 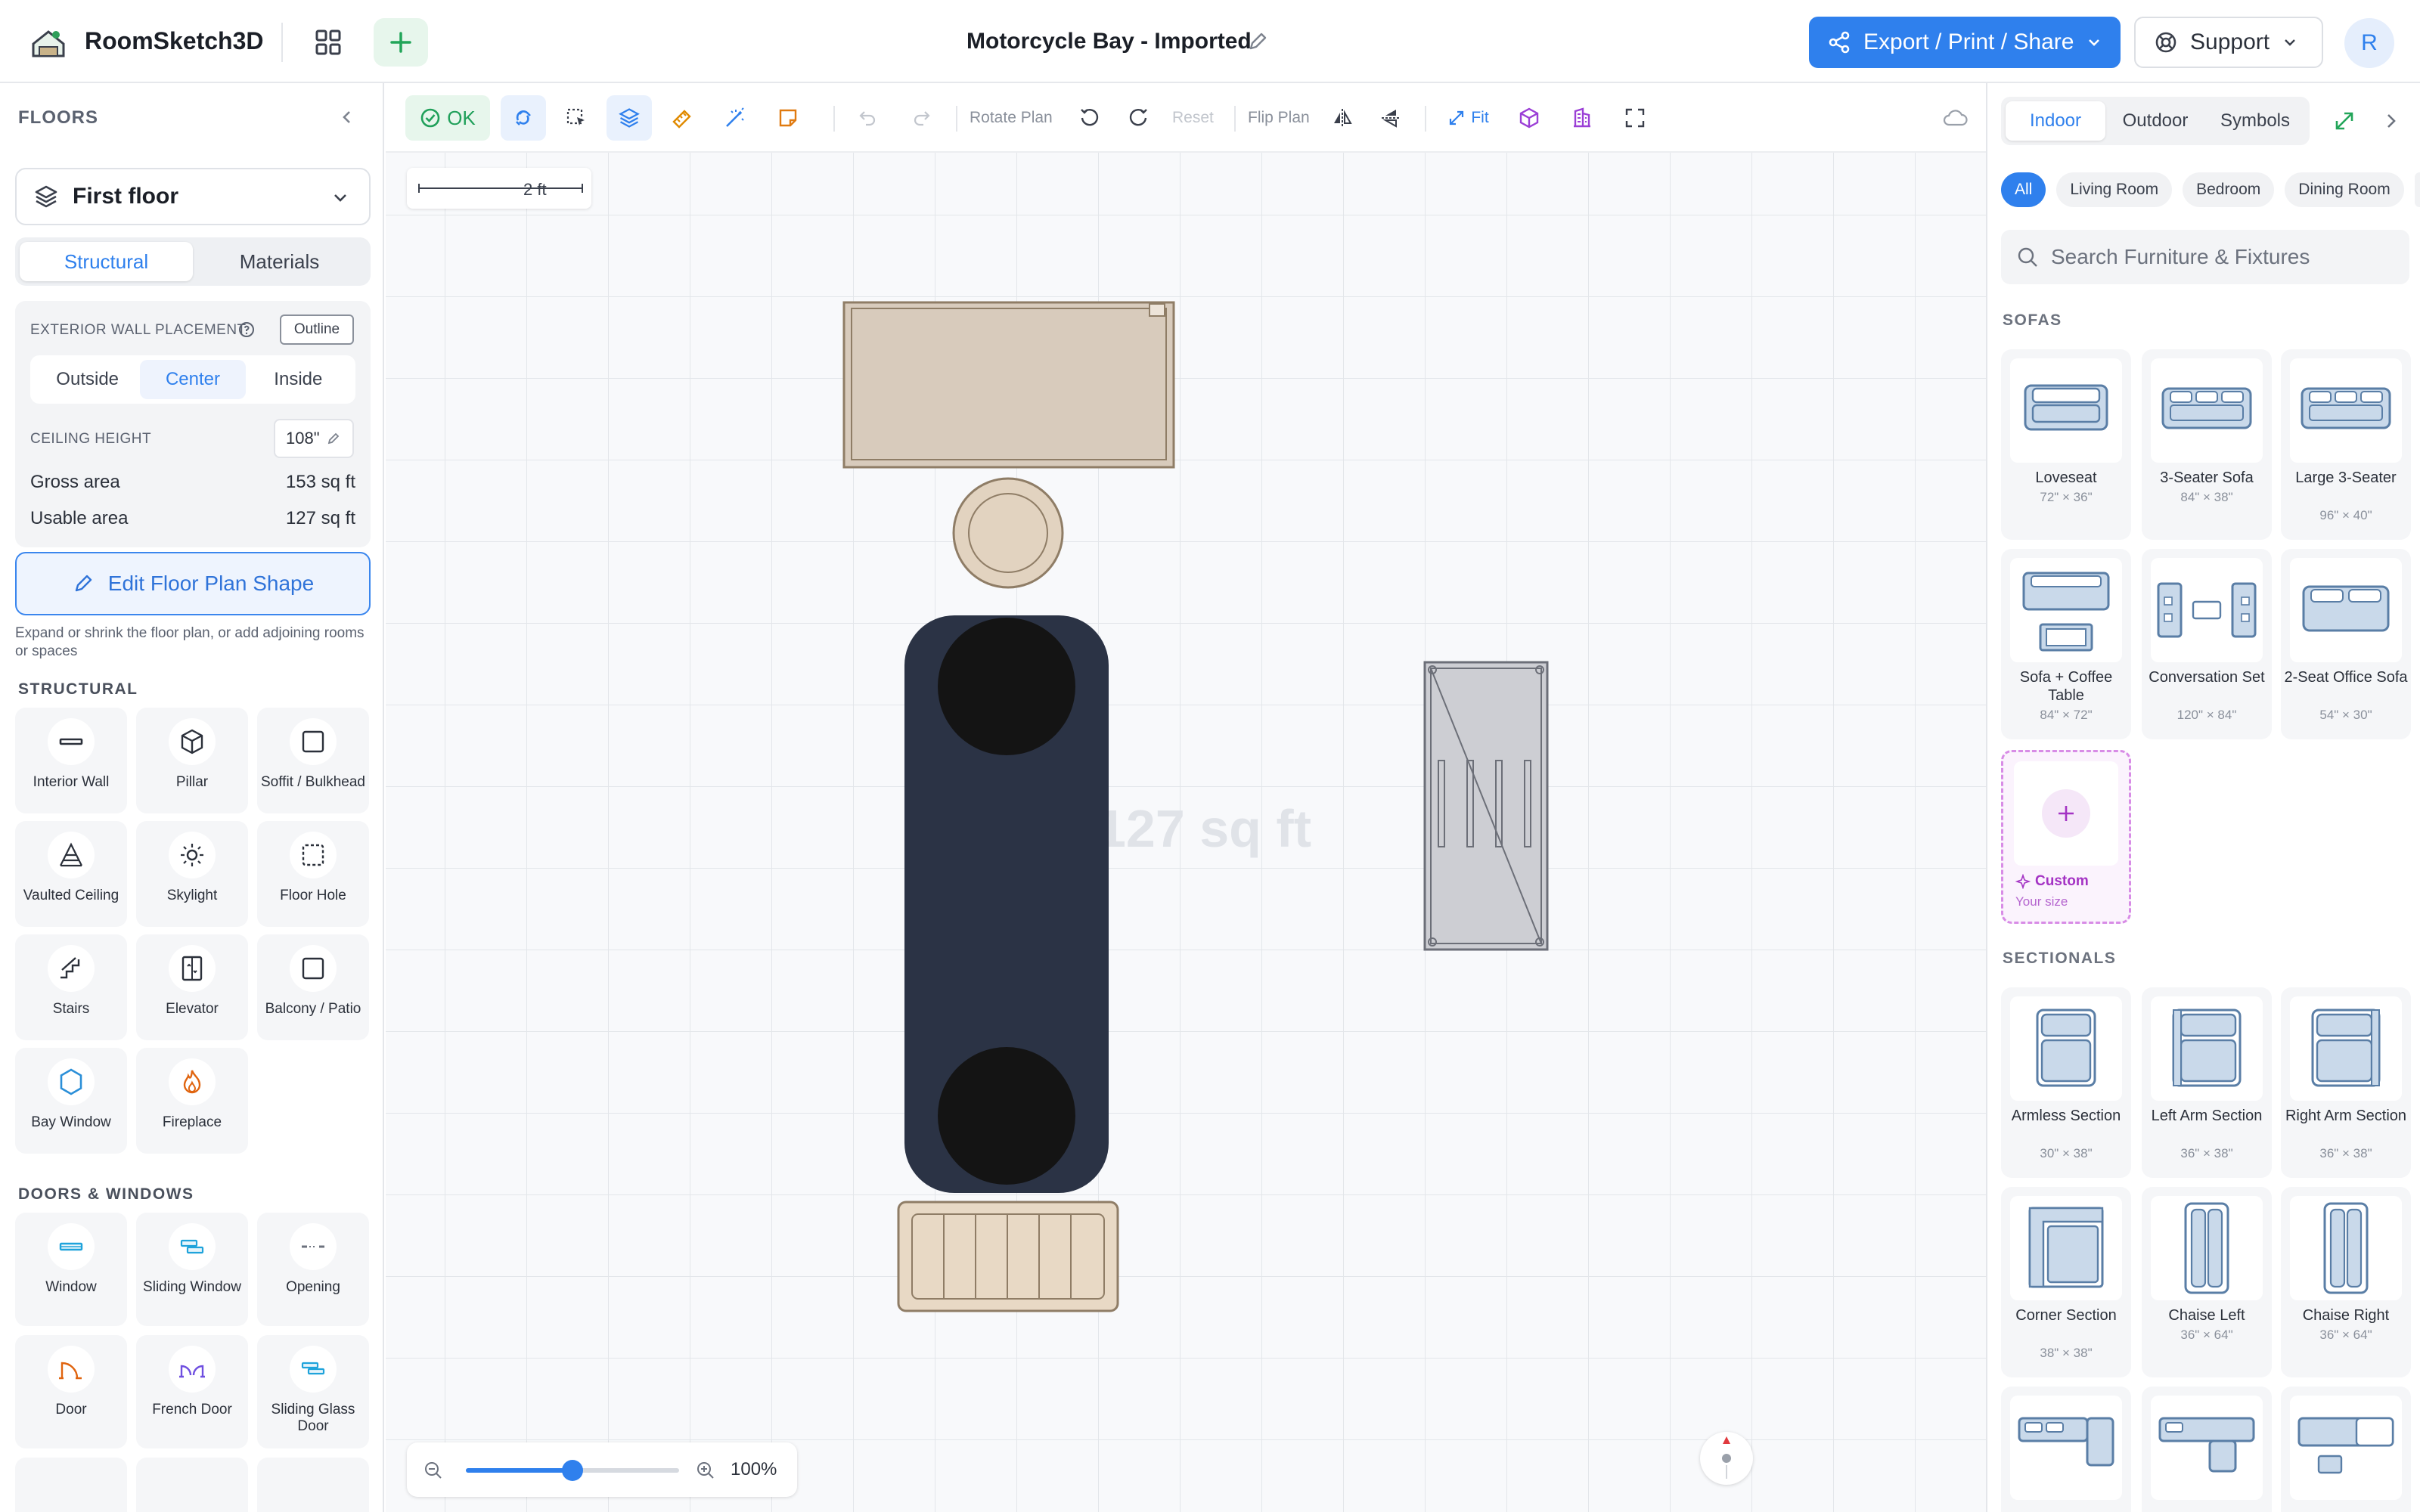 What do you see at coordinates (192, 1101) in the screenshot?
I see `tool-fireplace: Fireplace` at bounding box center [192, 1101].